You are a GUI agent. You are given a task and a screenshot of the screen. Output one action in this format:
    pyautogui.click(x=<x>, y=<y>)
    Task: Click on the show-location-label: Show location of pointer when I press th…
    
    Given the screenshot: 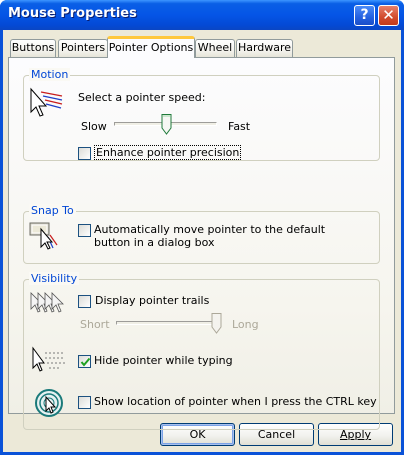 What is the action you would take?
    pyautogui.click(x=235, y=401)
    